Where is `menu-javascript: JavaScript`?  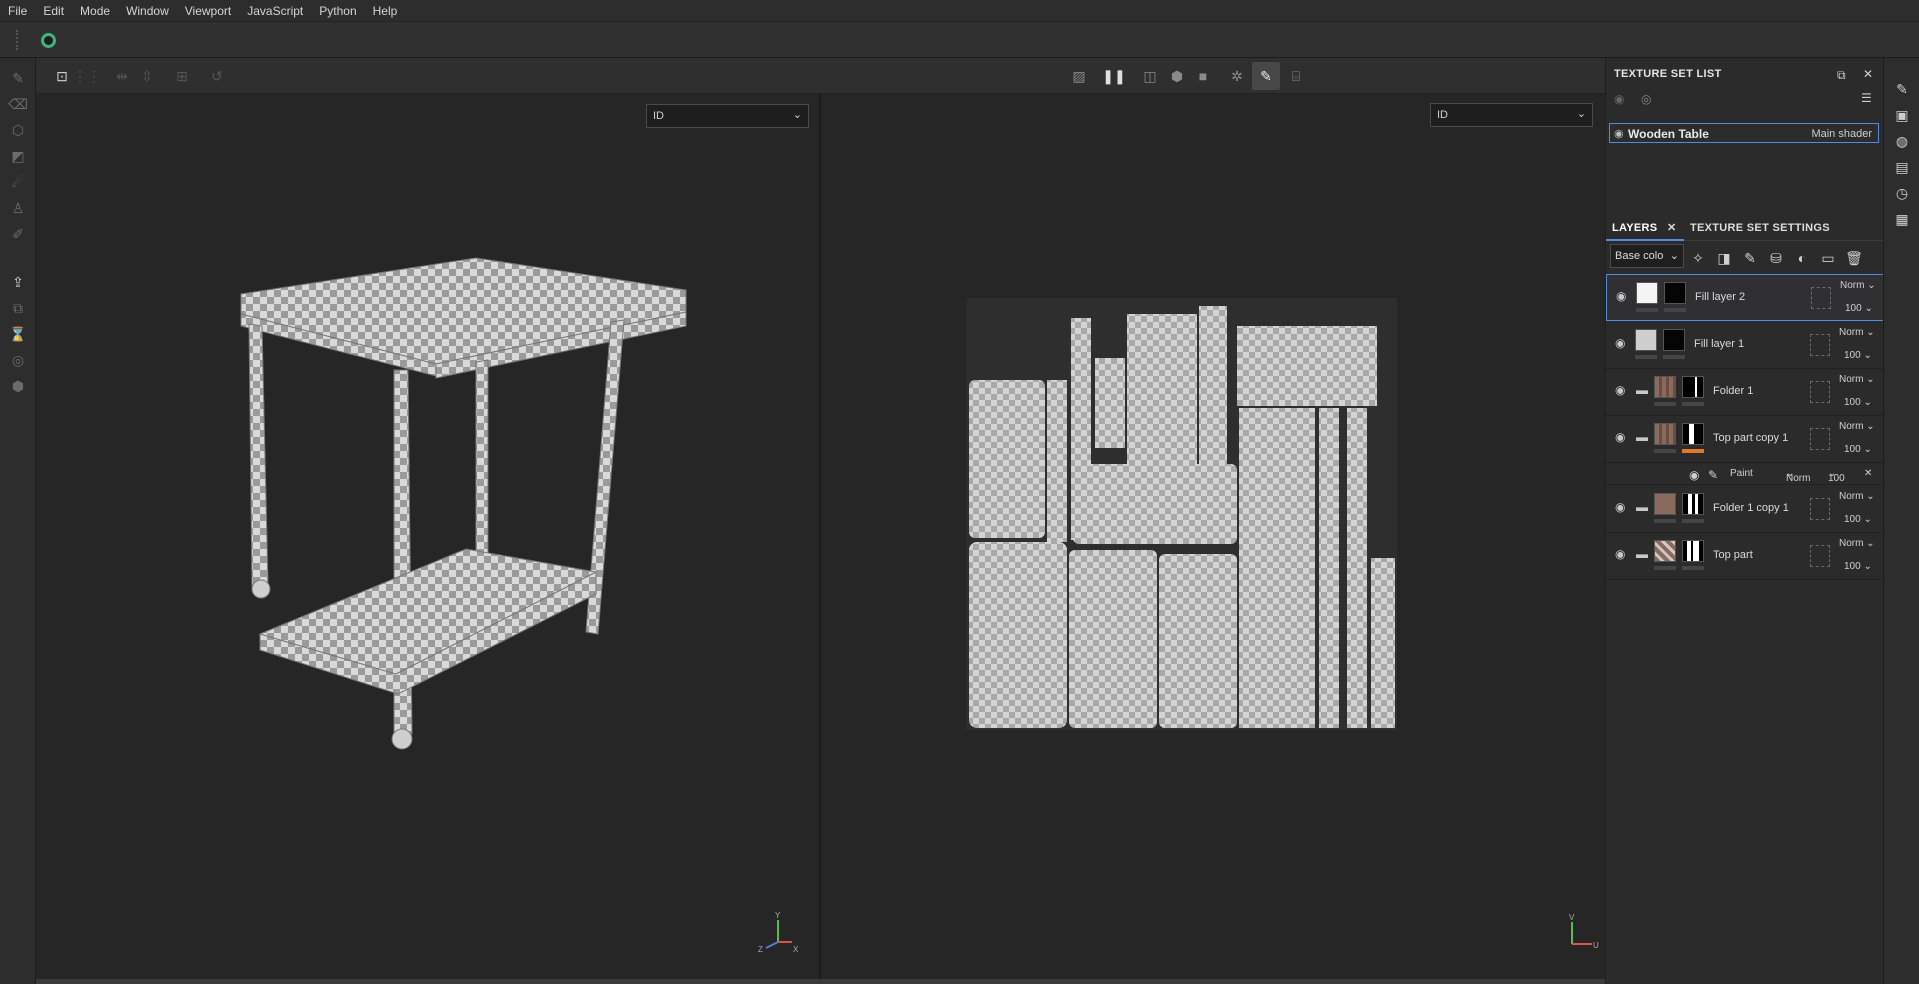
menu-javascript: JavaScript is located at coordinates (275, 11).